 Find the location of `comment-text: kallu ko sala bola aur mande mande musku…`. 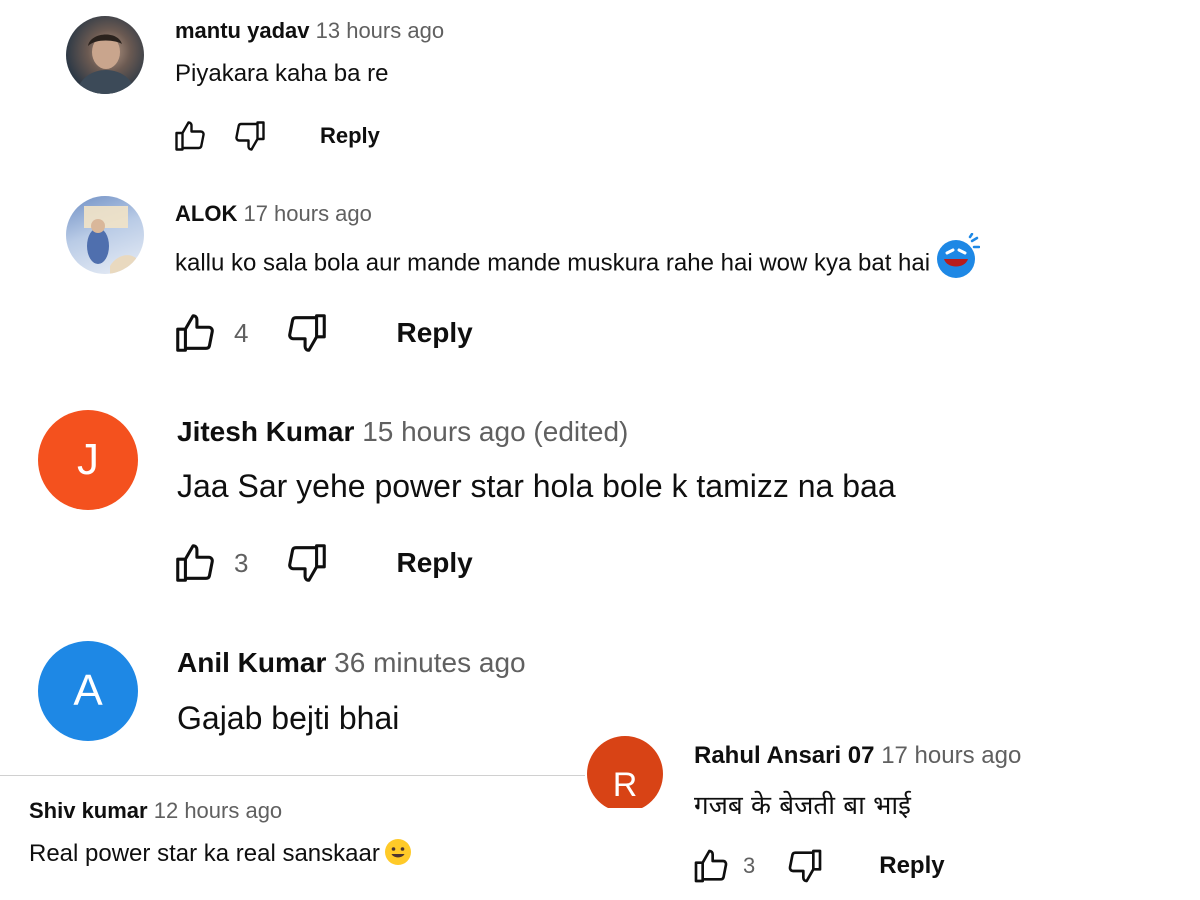

comment-text: kallu ko sala bola aur mande mande musku… is located at coordinates (578, 256).